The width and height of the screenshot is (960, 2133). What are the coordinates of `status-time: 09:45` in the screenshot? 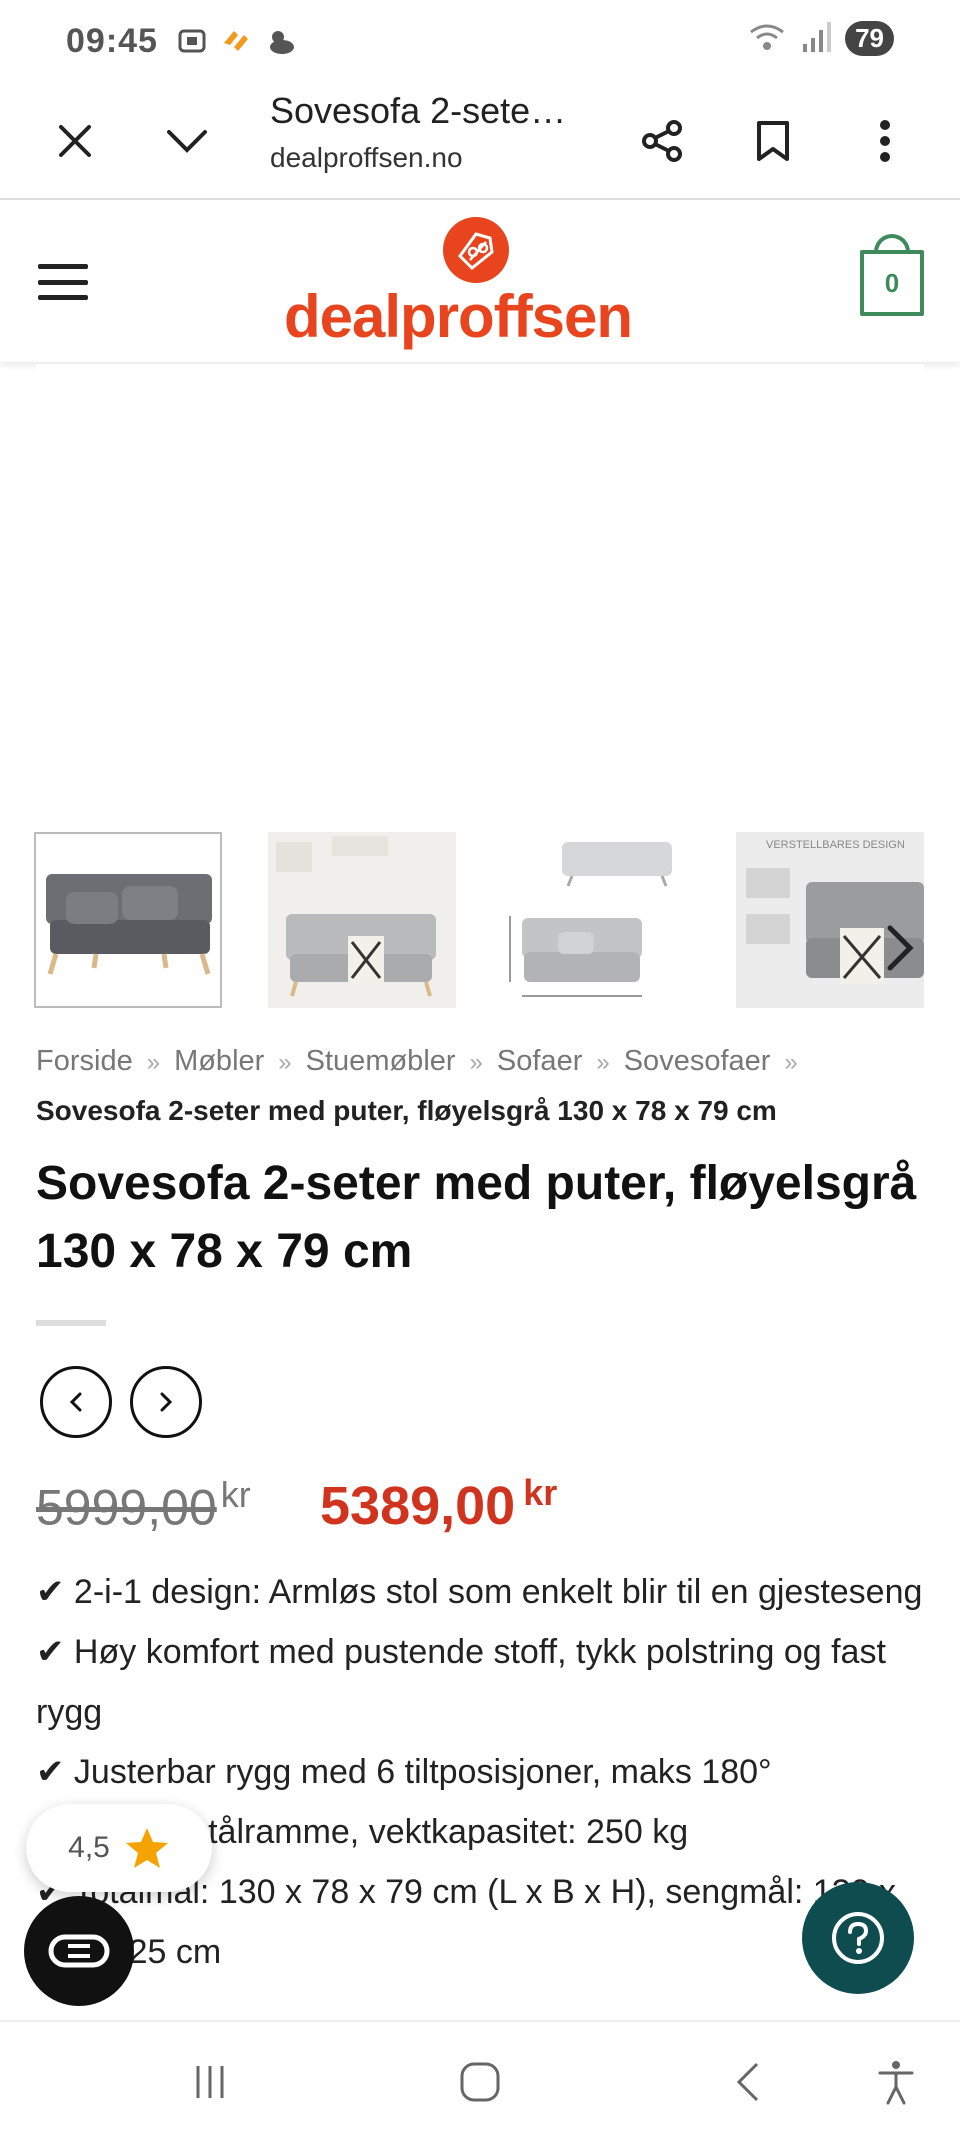 It's located at (112, 40).